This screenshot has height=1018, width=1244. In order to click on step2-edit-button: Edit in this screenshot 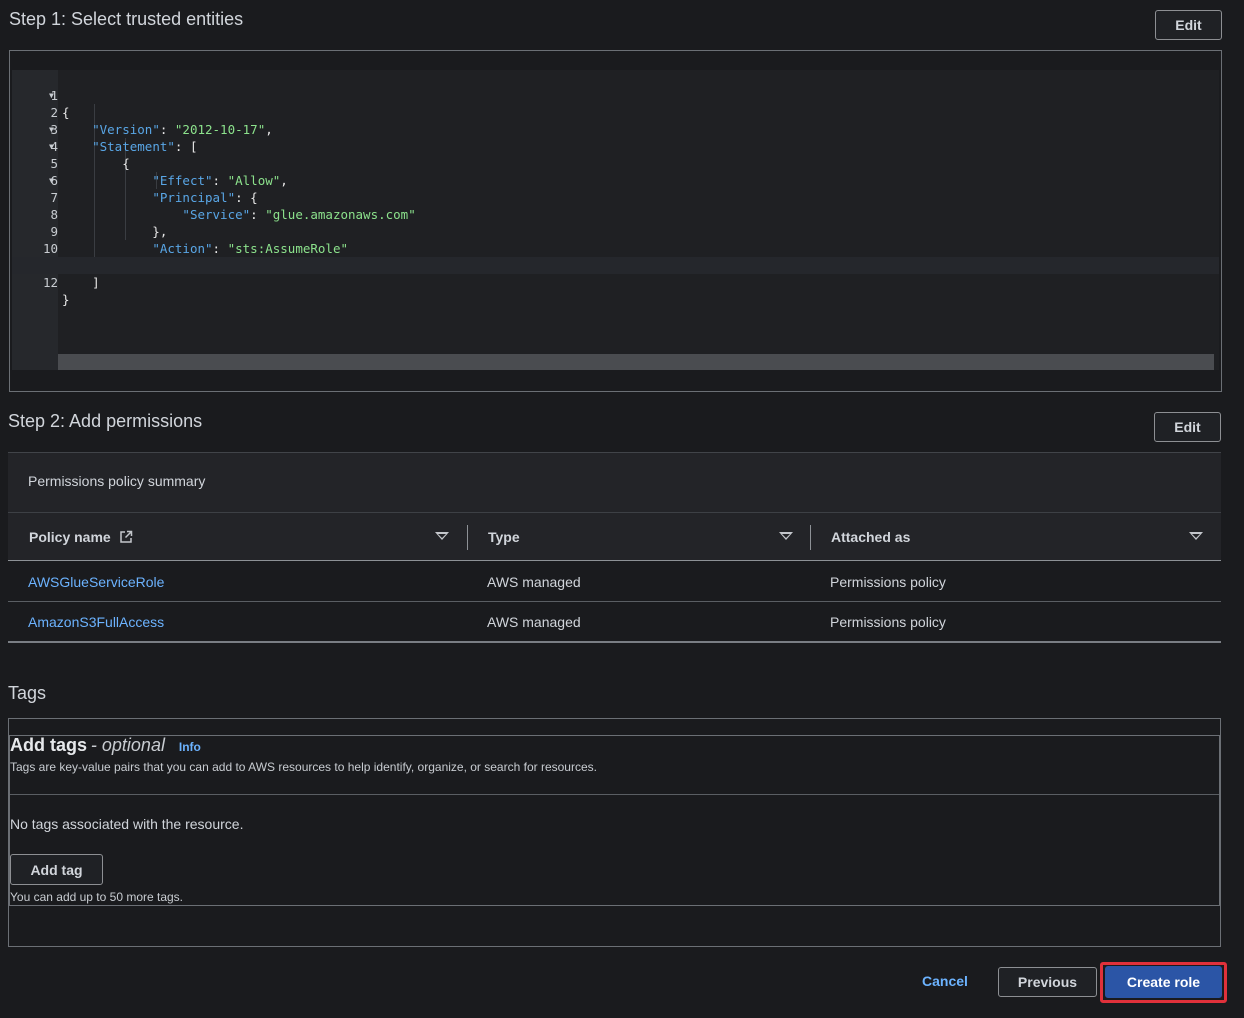, I will do `click(1187, 427)`.